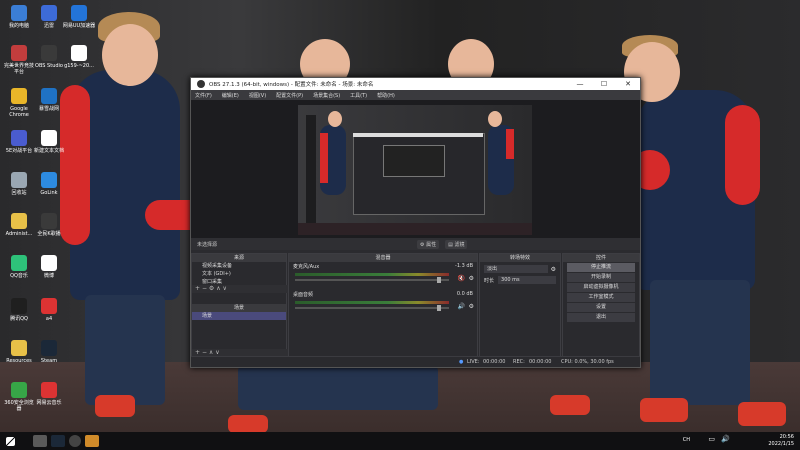  Describe the element at coordinates (628, 84) in the screenshot. I see `close-icon: ✕` at that location.